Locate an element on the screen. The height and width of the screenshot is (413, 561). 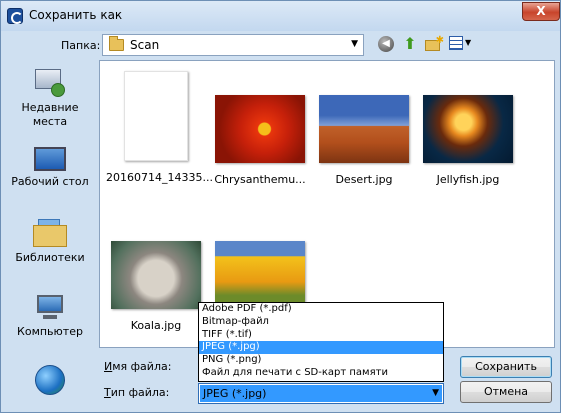
file-item: Desert.jpg is located at coordinates (364, 140).